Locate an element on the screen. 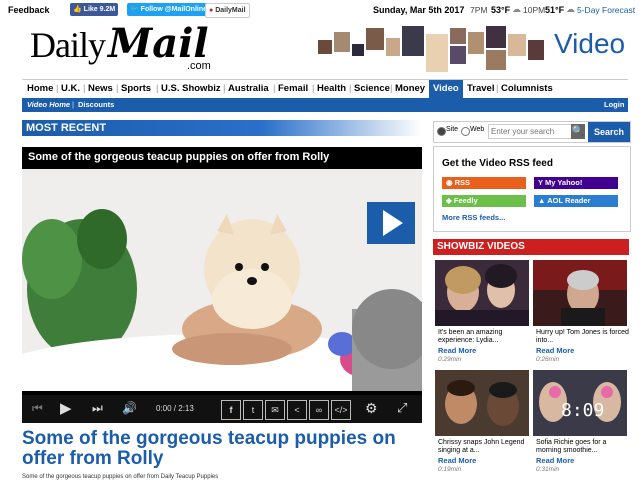 Image resolution: width=644 pixels, height=480 pixels. feedback-link: Feedback is located at coordinates (29, 10).